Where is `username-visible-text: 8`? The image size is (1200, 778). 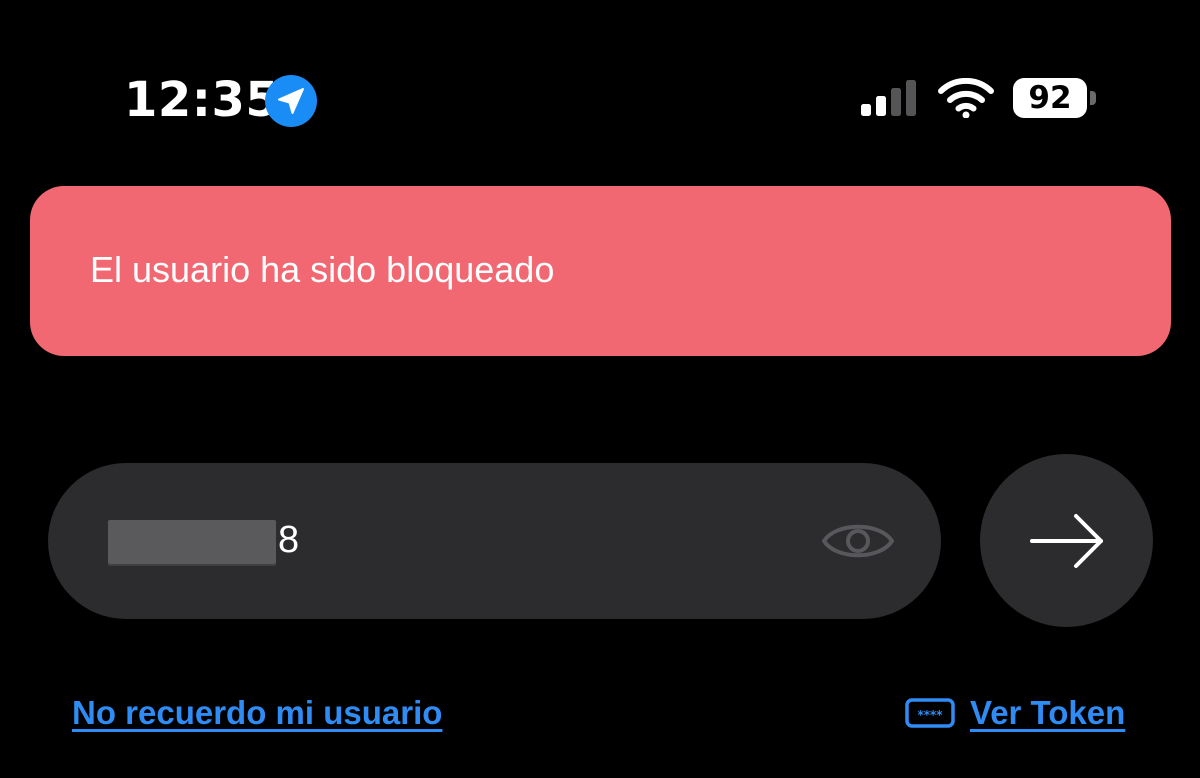 username-visible-text: 8 is located at coordinates (289, 540).